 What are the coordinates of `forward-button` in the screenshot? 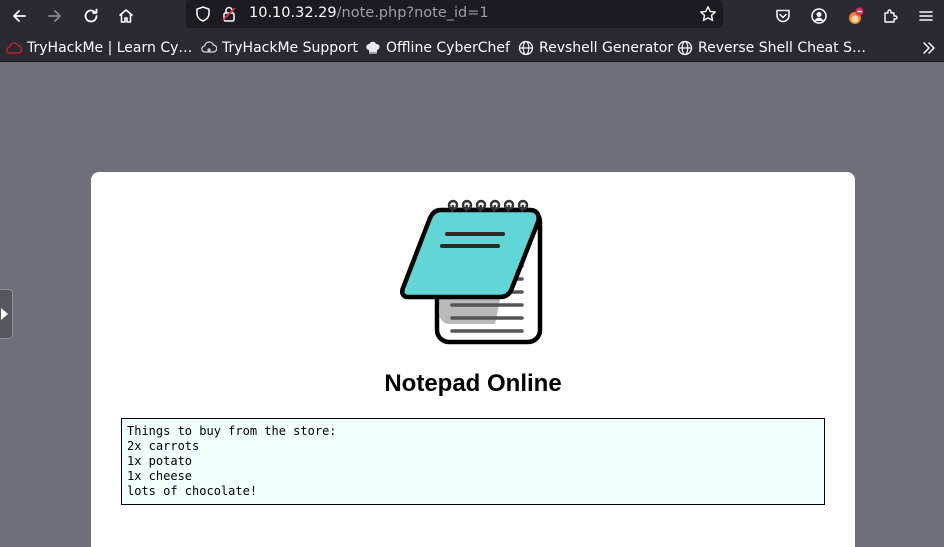 It's located at (55, 16).